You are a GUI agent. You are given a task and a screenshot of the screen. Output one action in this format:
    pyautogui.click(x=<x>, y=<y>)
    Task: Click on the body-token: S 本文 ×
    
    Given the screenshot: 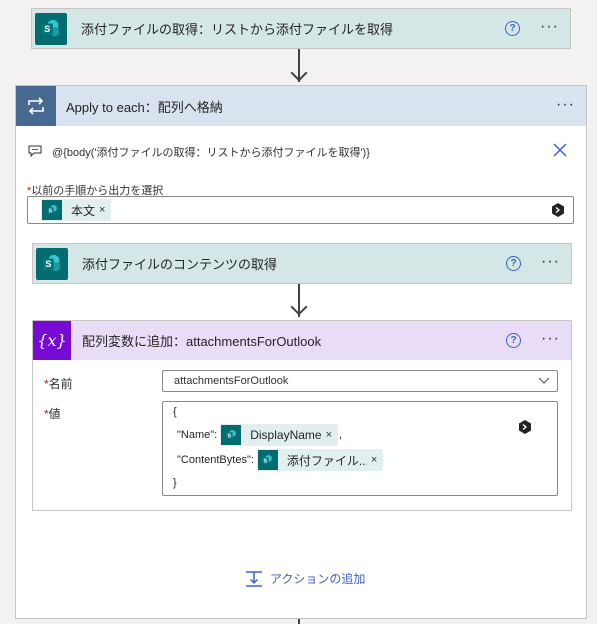 What is the action you would take?
    pyautogui.click(x=76, y=210)
    